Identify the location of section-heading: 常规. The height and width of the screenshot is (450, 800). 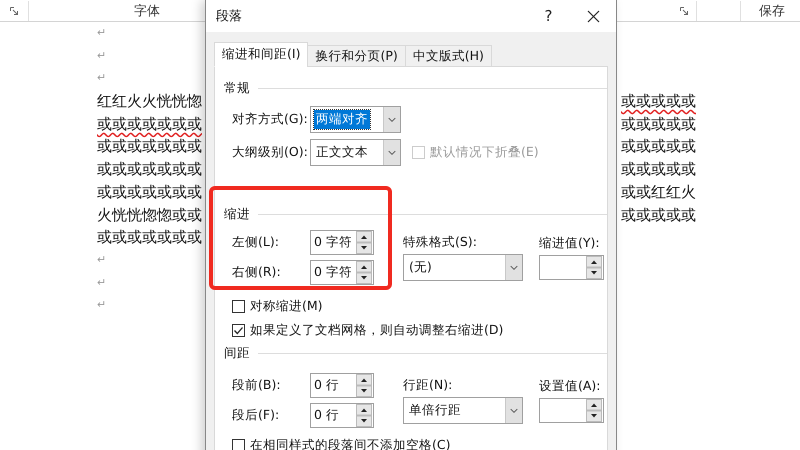
(237, 88).